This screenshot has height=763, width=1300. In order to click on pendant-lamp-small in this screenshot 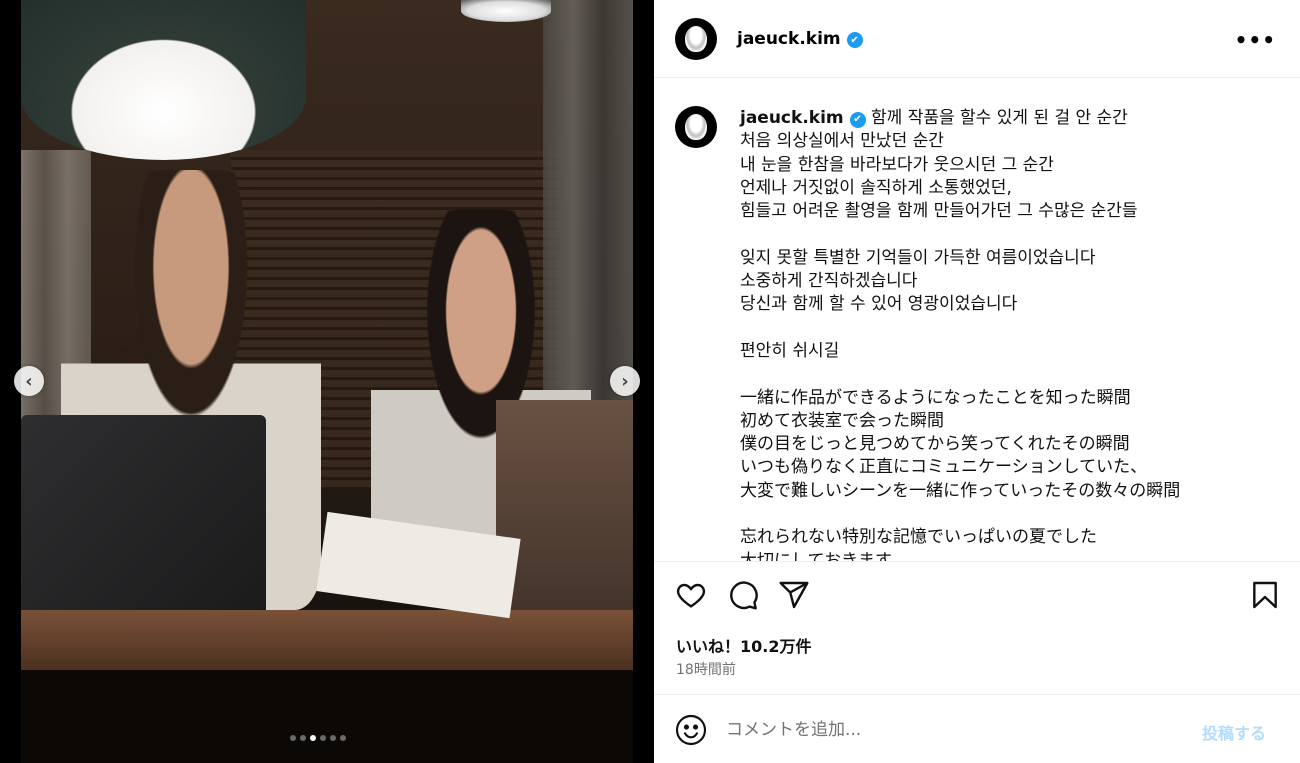, I will do `click(506, 11)`.